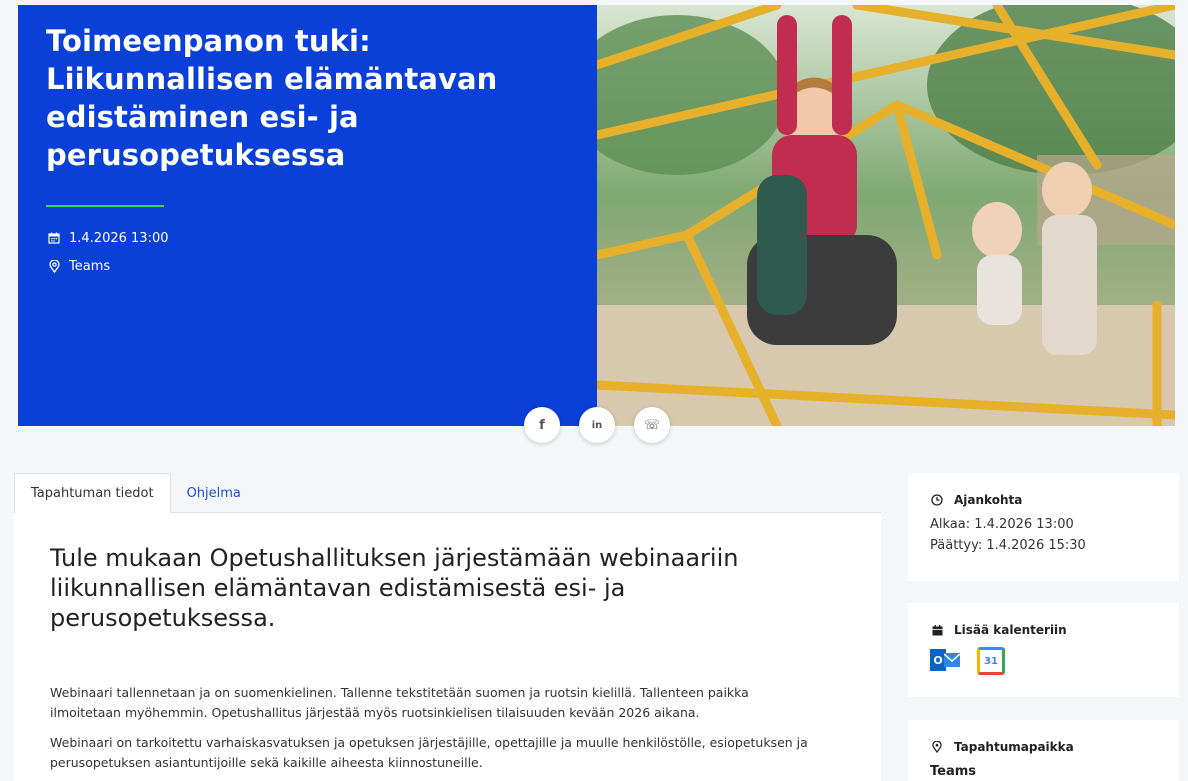  I want to click on time-card-title: Ajankohta, so click(988, 500).